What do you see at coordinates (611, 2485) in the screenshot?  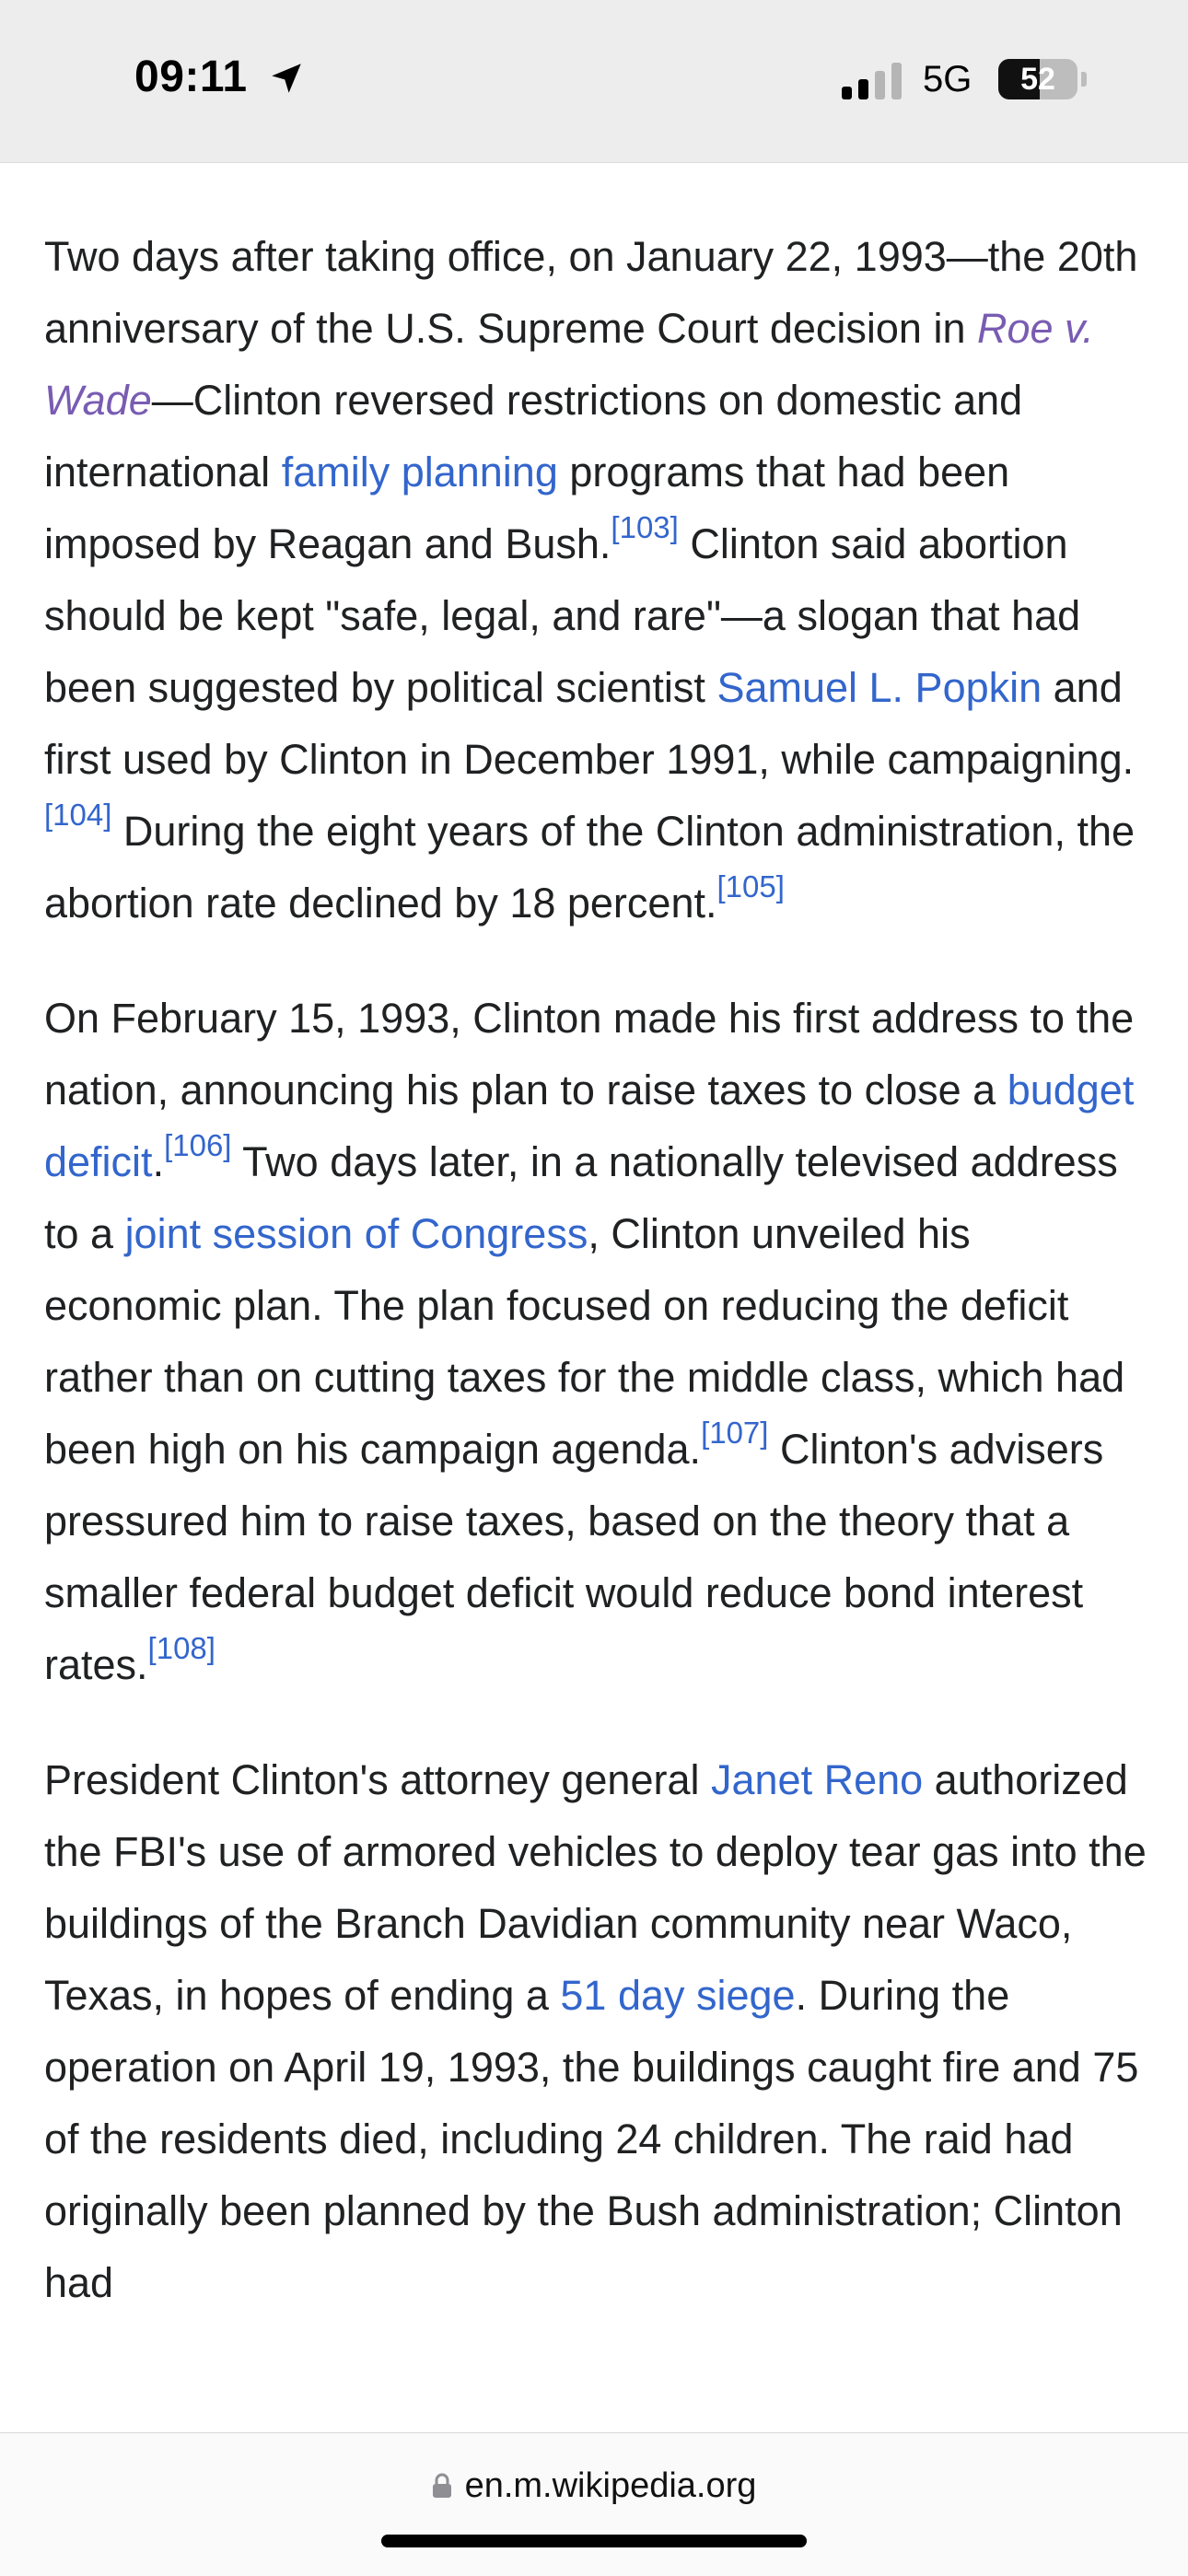 I see `url-text: en.m.wikipedia.org` at bounding box center [611, 2485].